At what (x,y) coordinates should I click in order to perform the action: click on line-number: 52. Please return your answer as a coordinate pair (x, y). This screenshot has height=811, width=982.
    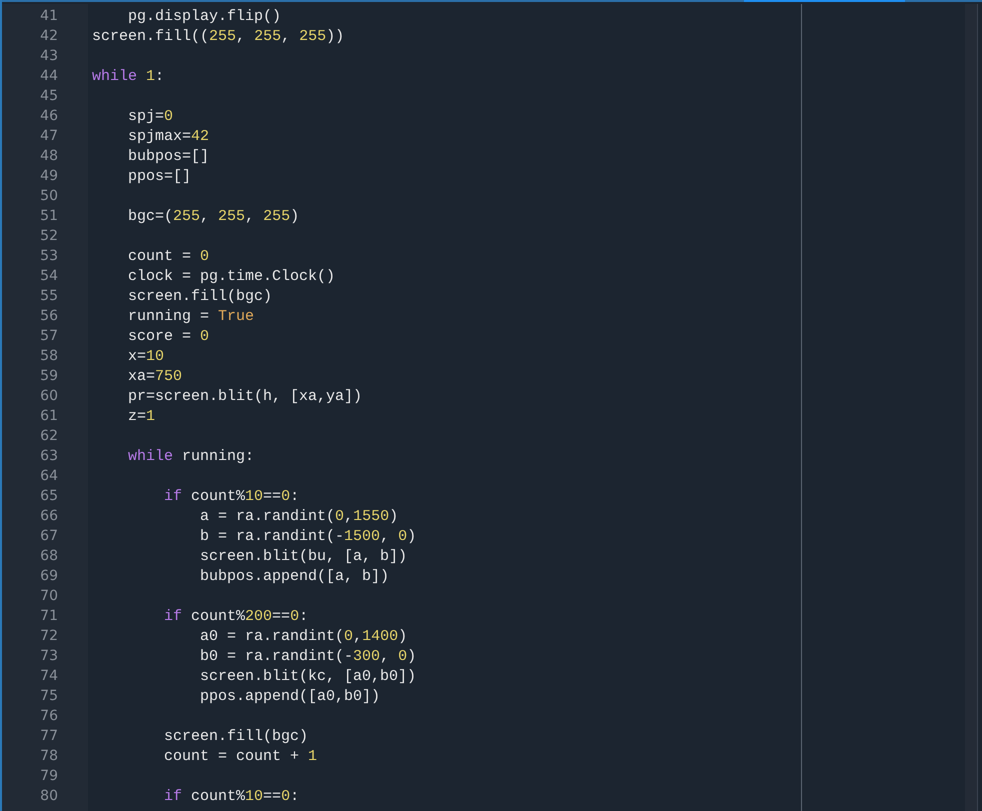
    Looking at the image, I should click on (49, 236).